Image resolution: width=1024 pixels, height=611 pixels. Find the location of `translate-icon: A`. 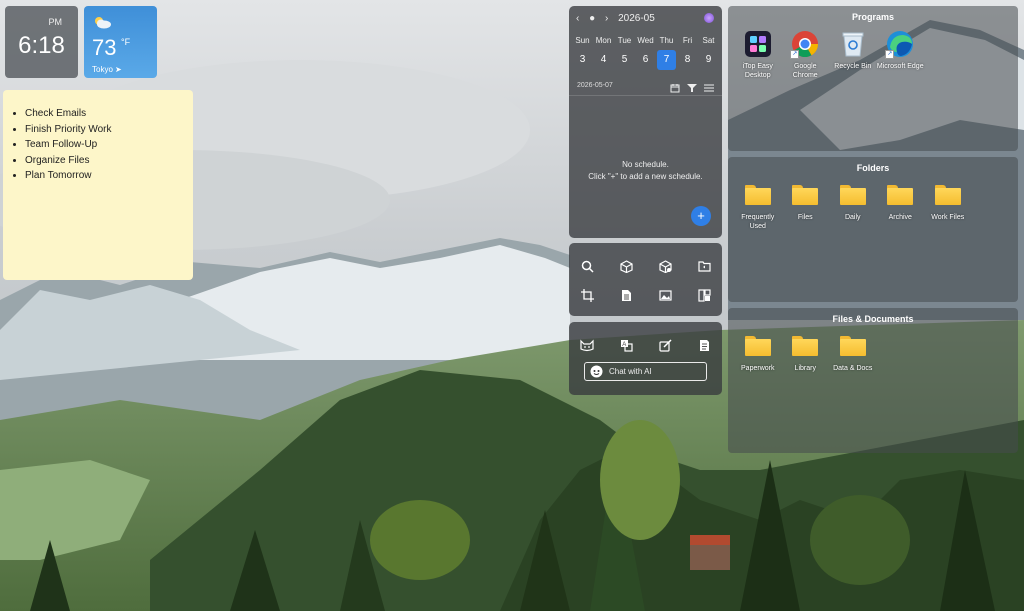

translate-icon: A is located at coordinates (626, 345).